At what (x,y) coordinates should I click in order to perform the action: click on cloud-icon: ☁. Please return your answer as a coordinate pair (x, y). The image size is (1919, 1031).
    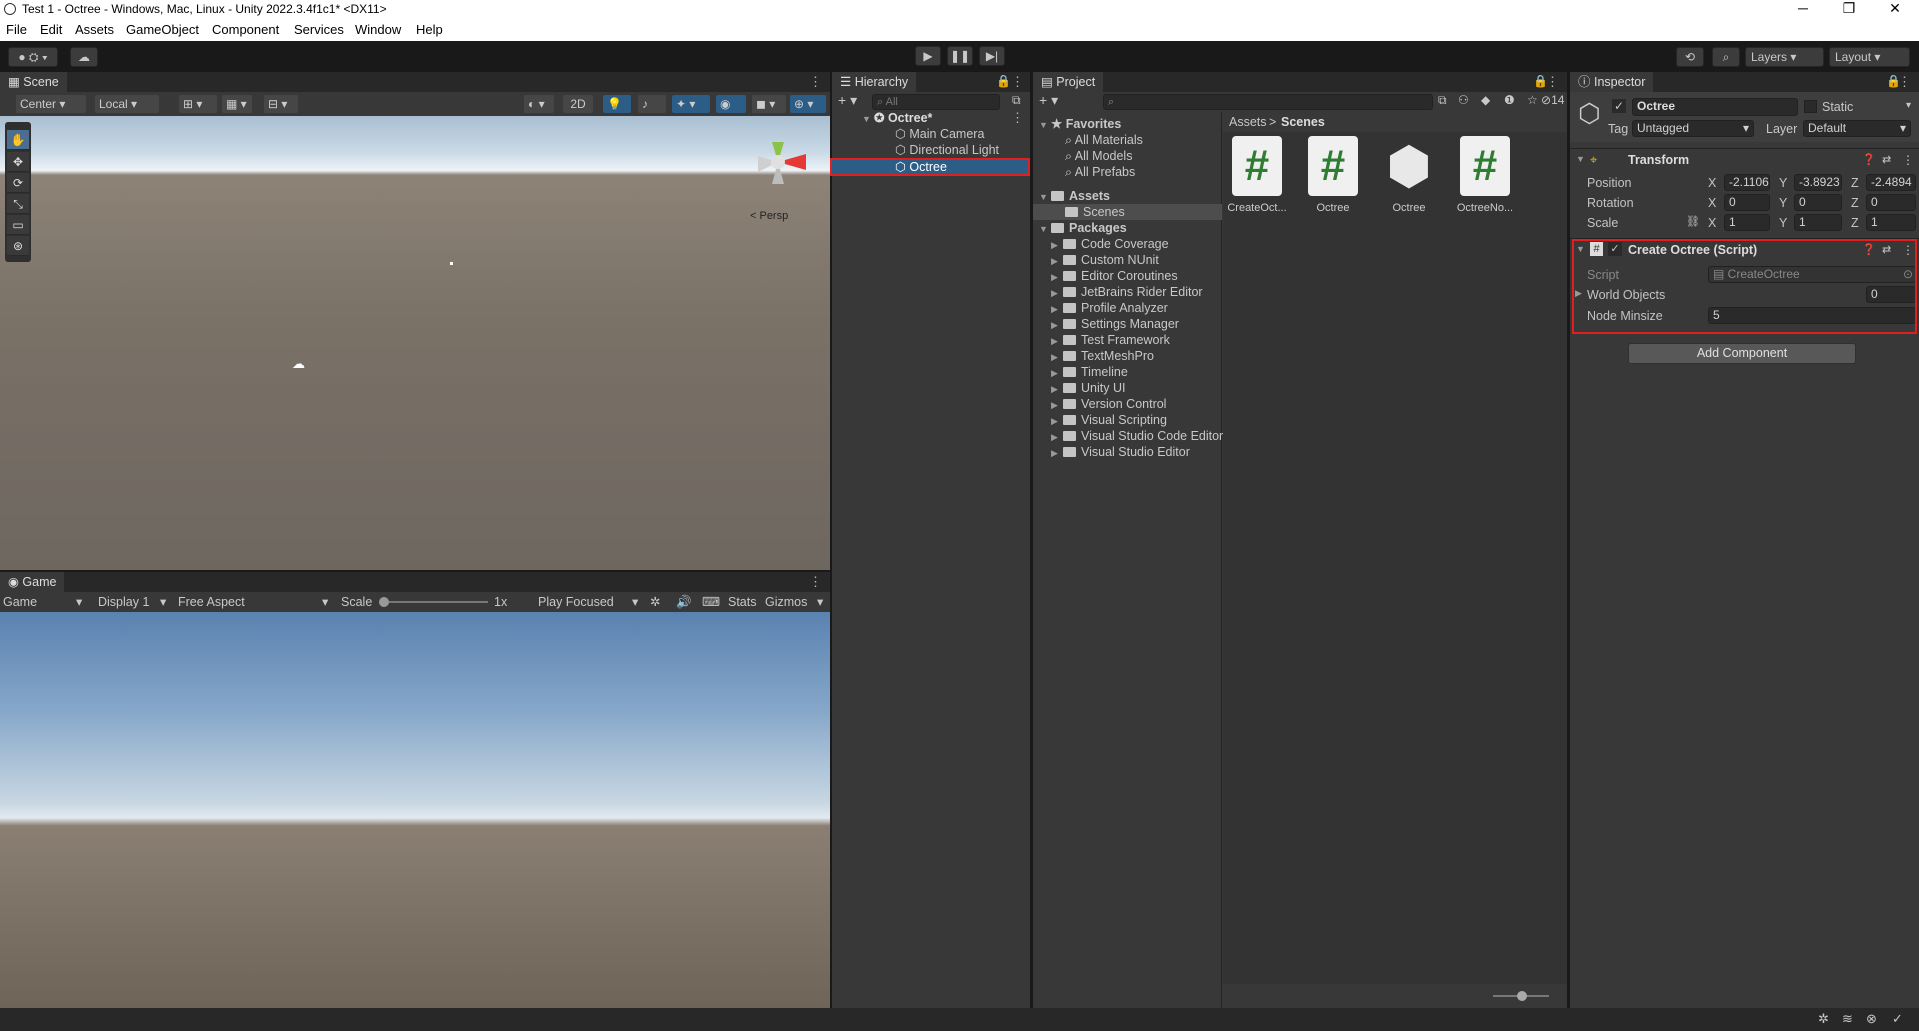
    Looking at the image, I should click on (84, 57).